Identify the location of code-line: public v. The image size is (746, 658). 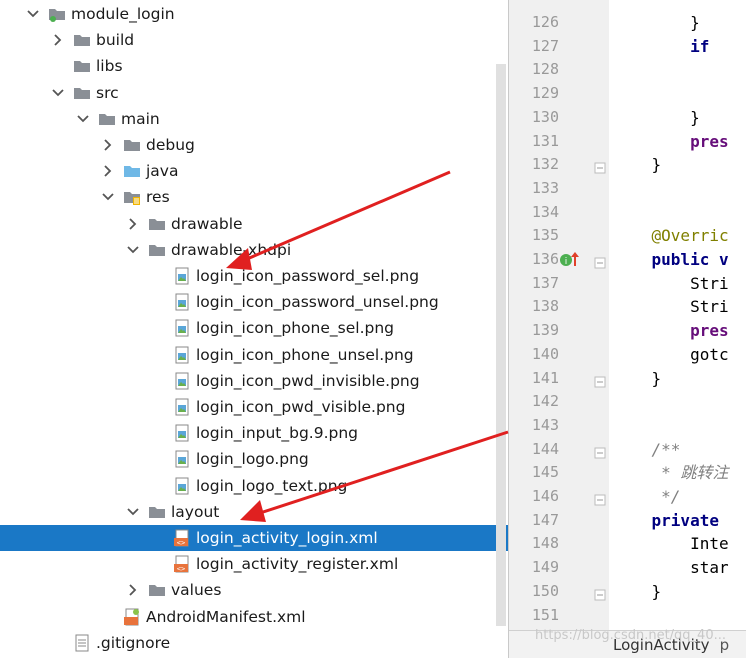
(671, 260).